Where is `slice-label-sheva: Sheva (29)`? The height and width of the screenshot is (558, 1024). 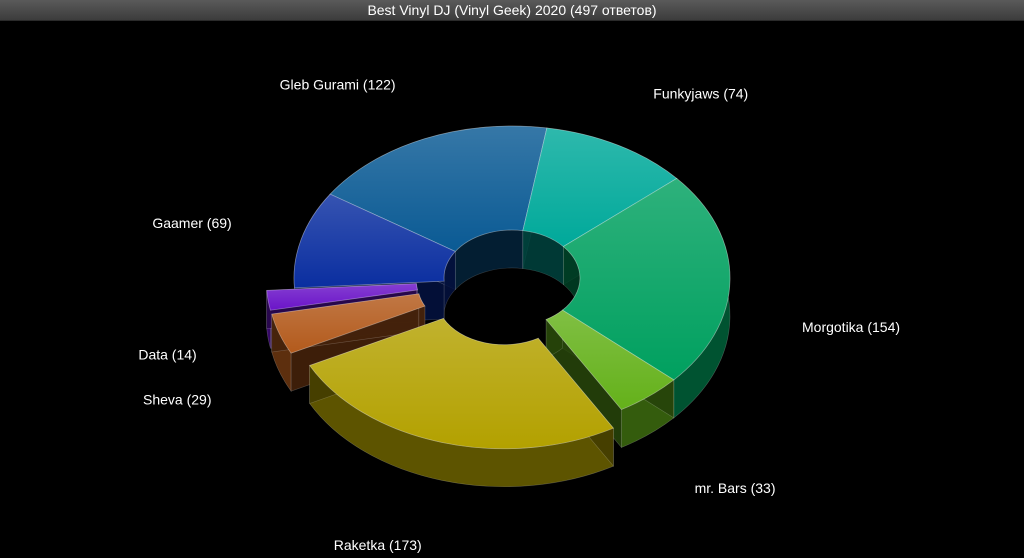
slice-label-sheva: Sheva (29) is located at coordinates (177, 400).